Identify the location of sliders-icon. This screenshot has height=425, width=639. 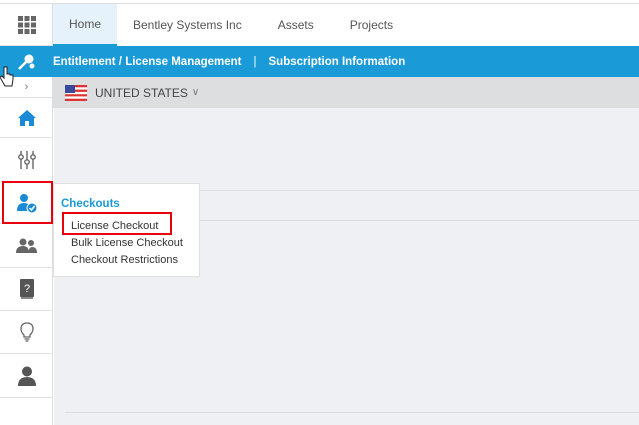
(26, 159).